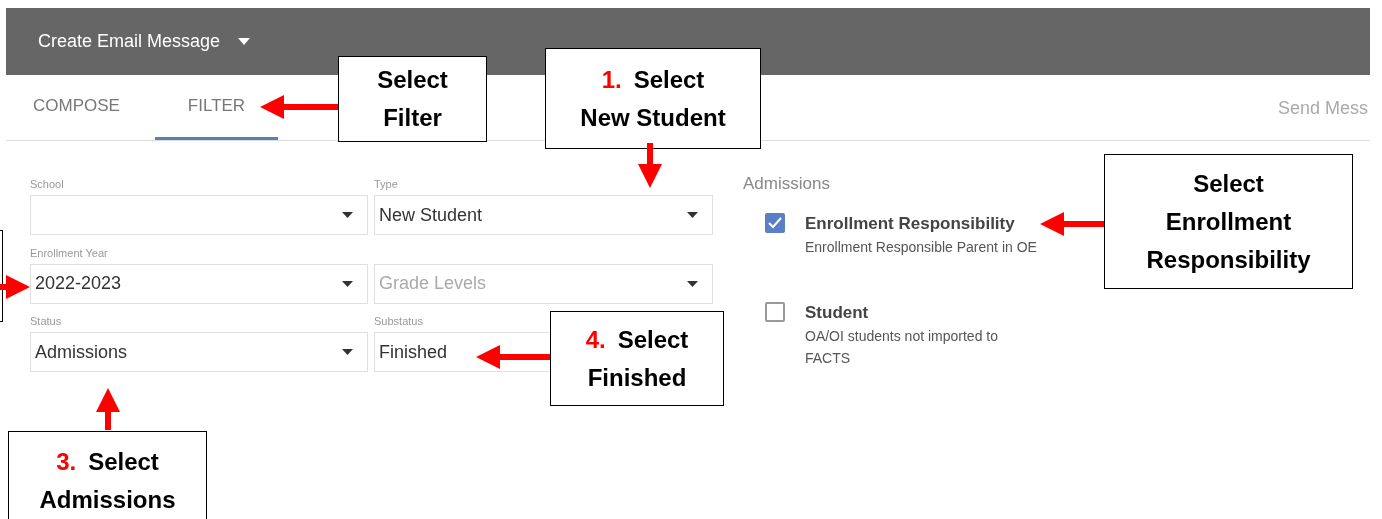 This screenshot has width=1382, height=519. Describe the element at coordinates (1228, 259) in the screenshot. I see `callout-text: Responsibility` at that location.